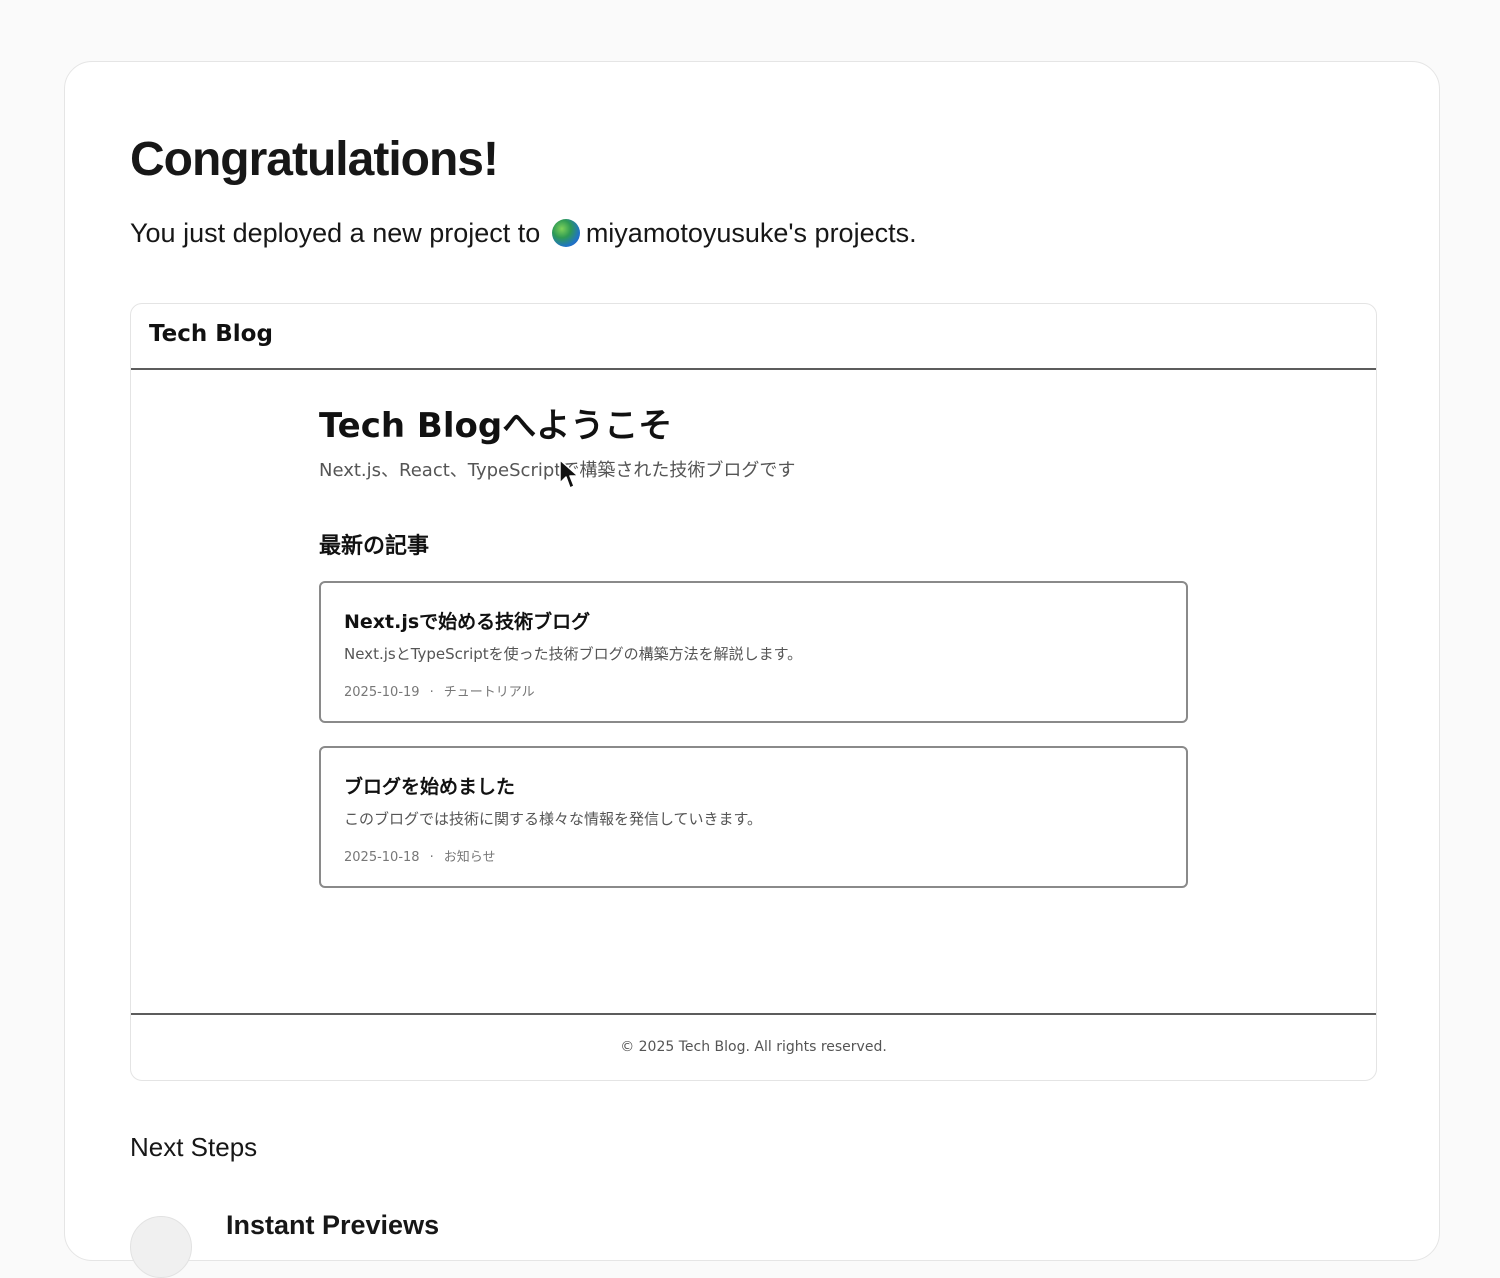  What do you see at coordinates (314, 159) in the screenshot?
I see `page-title: Congratulations!` at bounding box center [314, 159].